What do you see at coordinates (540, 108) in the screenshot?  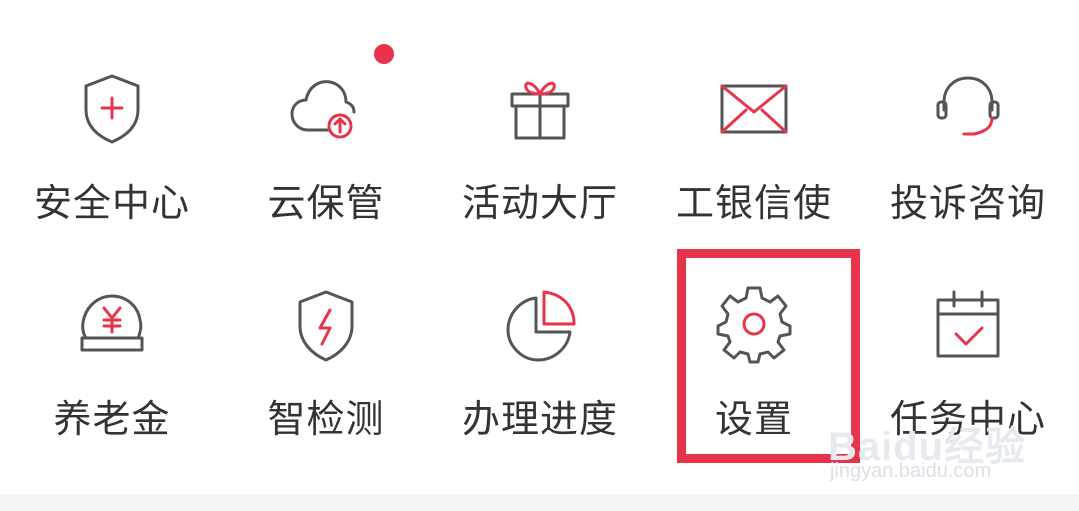 I see `gift-icon` at bounding box center [540, 108].